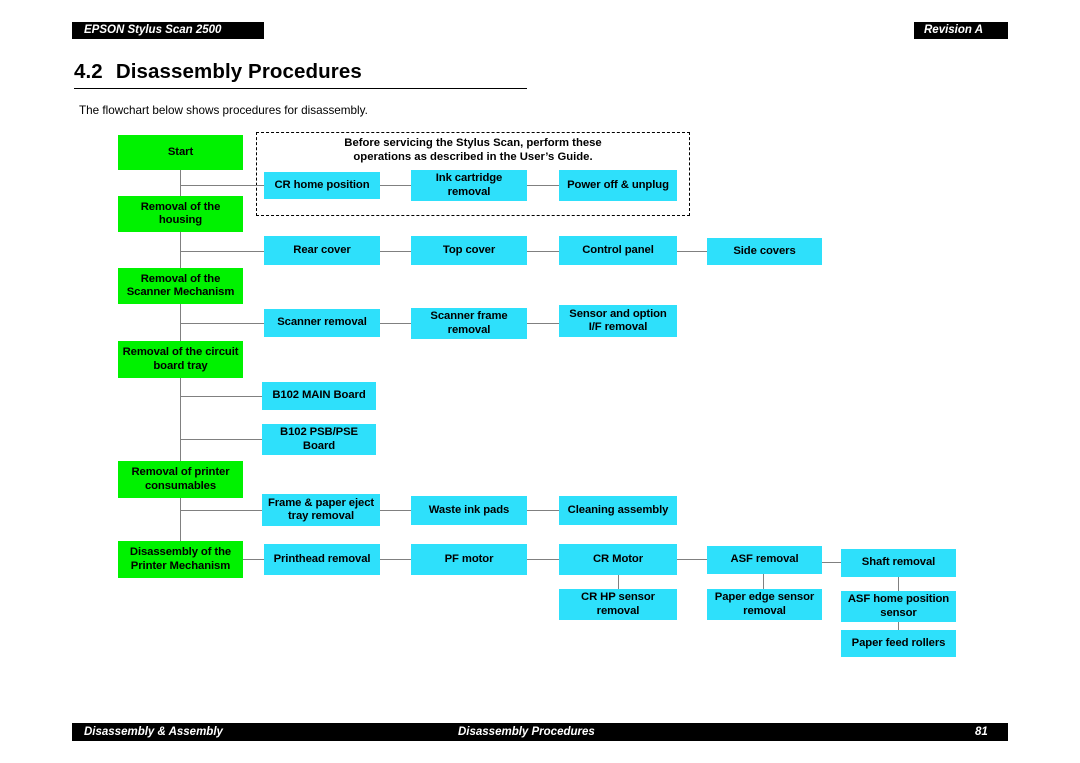  What do you see at coordinates (692, 251) in the screenshot?
I see `connector-controlpanel-sidecovers` at bounding box center [692, 251].